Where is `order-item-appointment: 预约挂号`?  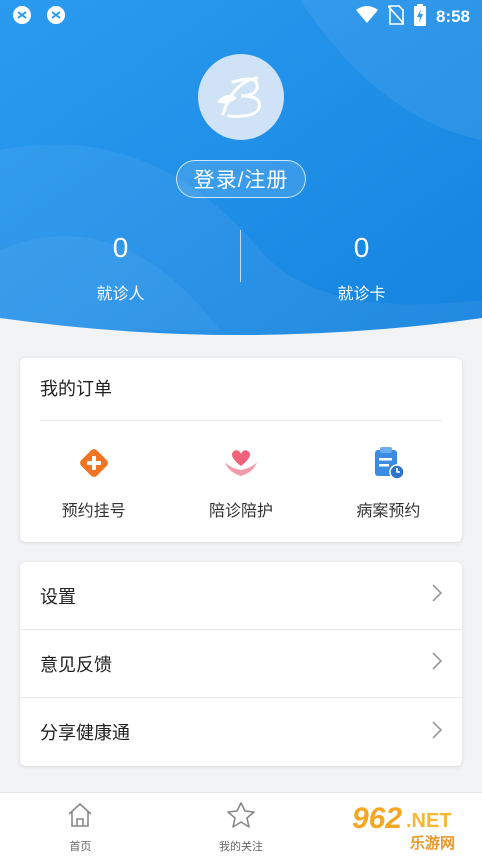 order-item-appointment: 预约挂号 is located at coordinates (93, 481).